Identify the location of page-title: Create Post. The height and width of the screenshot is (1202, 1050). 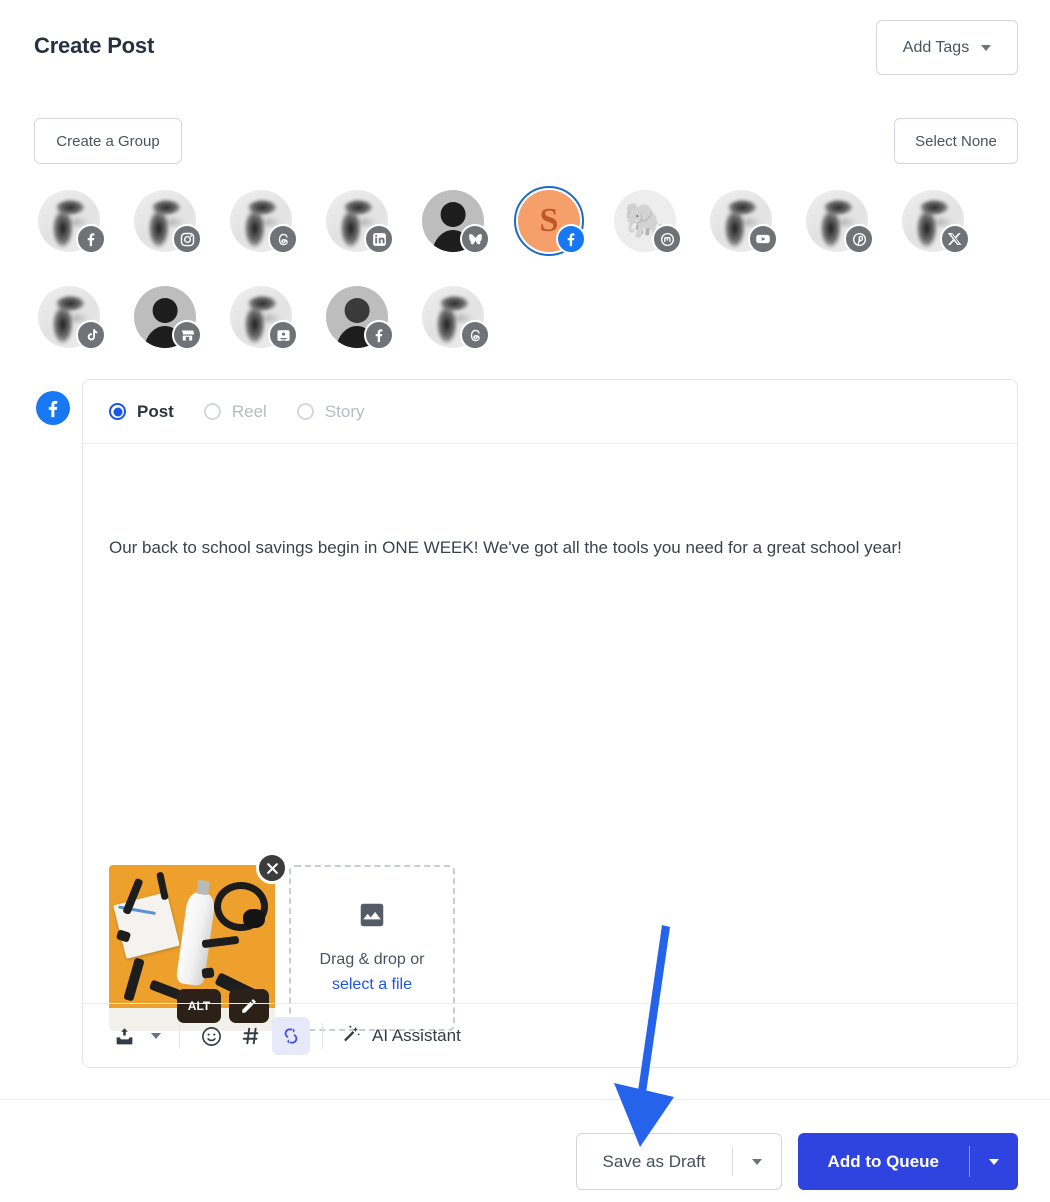
(94, 45).